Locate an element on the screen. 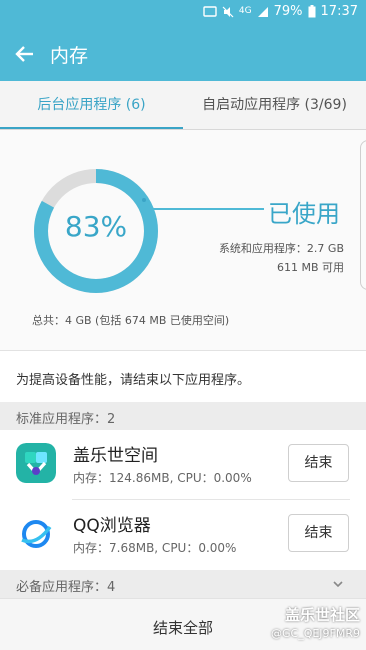 The height and width of the screenshot is (650, 366). list-item-app: 盖乐世空间 内存：124.86MB, CPU：0.00% 结束 is located at coordinates (183, 465).